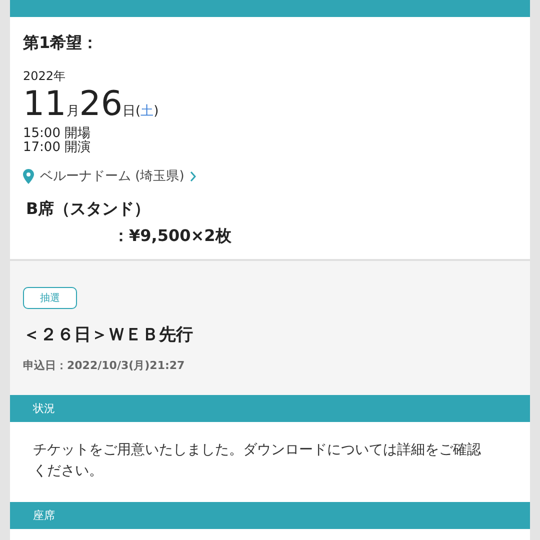  What do you see at coordinates (270, 408) in the screenshot?
I see `section-header: 状況` at bounding box center [270, 408].